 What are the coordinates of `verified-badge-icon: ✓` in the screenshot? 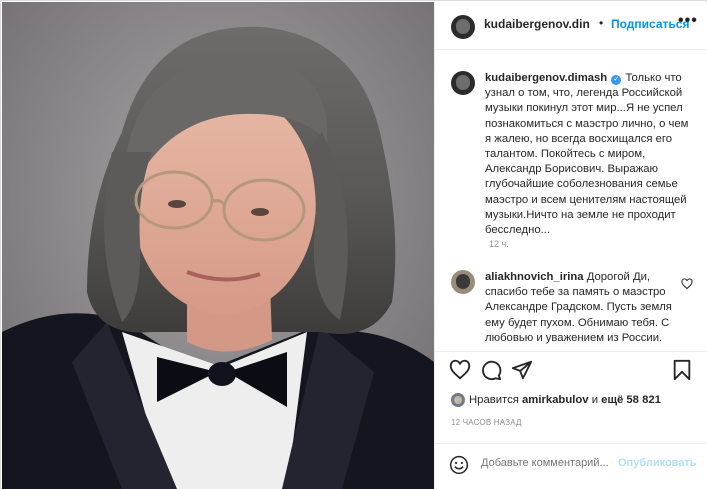 It's located at (616, 80).